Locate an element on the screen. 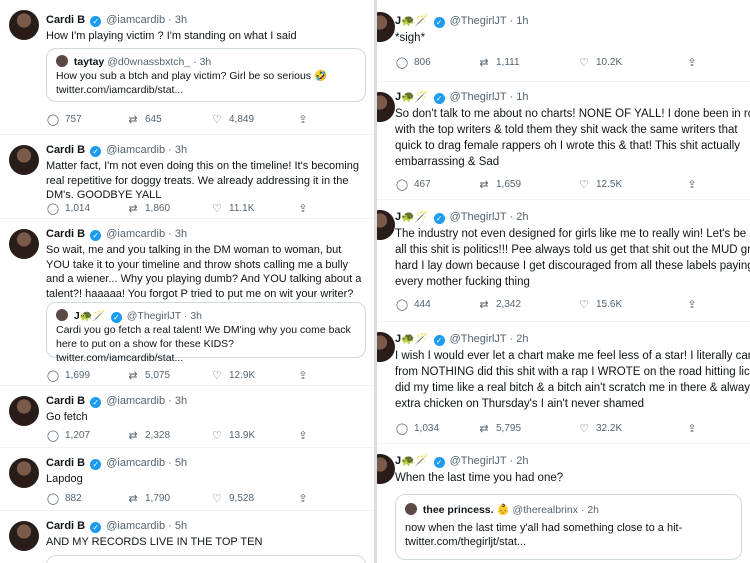 The width and height of the screenshot is (750, 563). like-button: ♡ 10.2K is located at coordinates (631, 62).